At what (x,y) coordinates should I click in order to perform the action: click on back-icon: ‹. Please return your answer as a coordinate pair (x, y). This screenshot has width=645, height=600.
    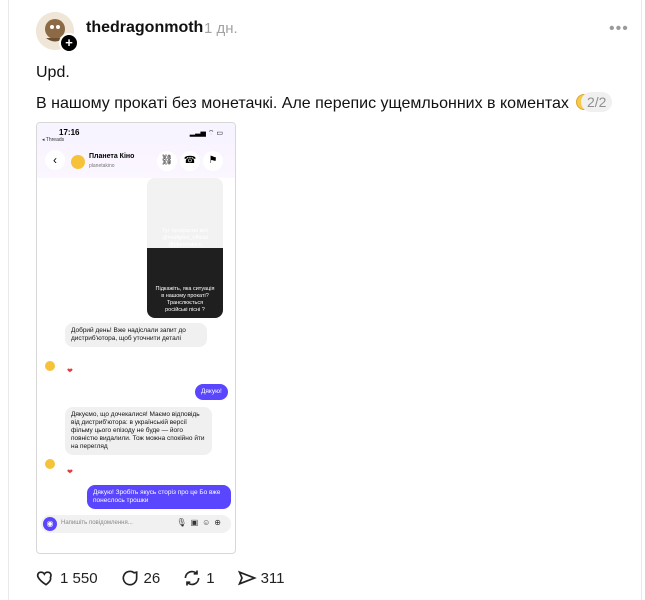
    Looking at the image, I should click on (55, 160).